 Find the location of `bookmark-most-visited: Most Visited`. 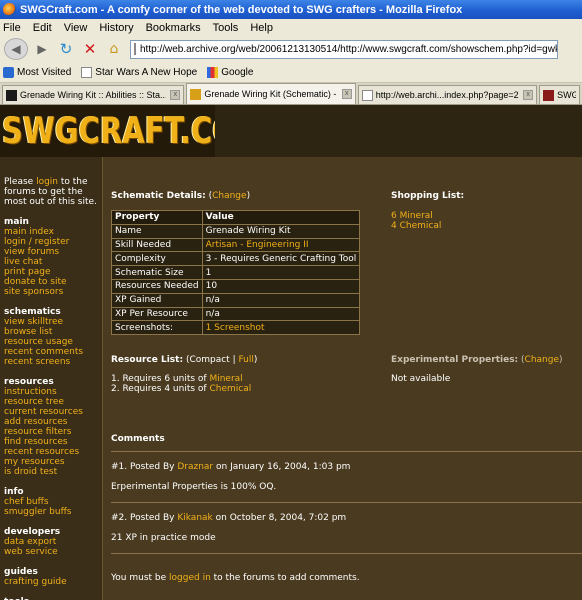

bookmark-most-visited: Most Visited is located at coordinates (37, 72).